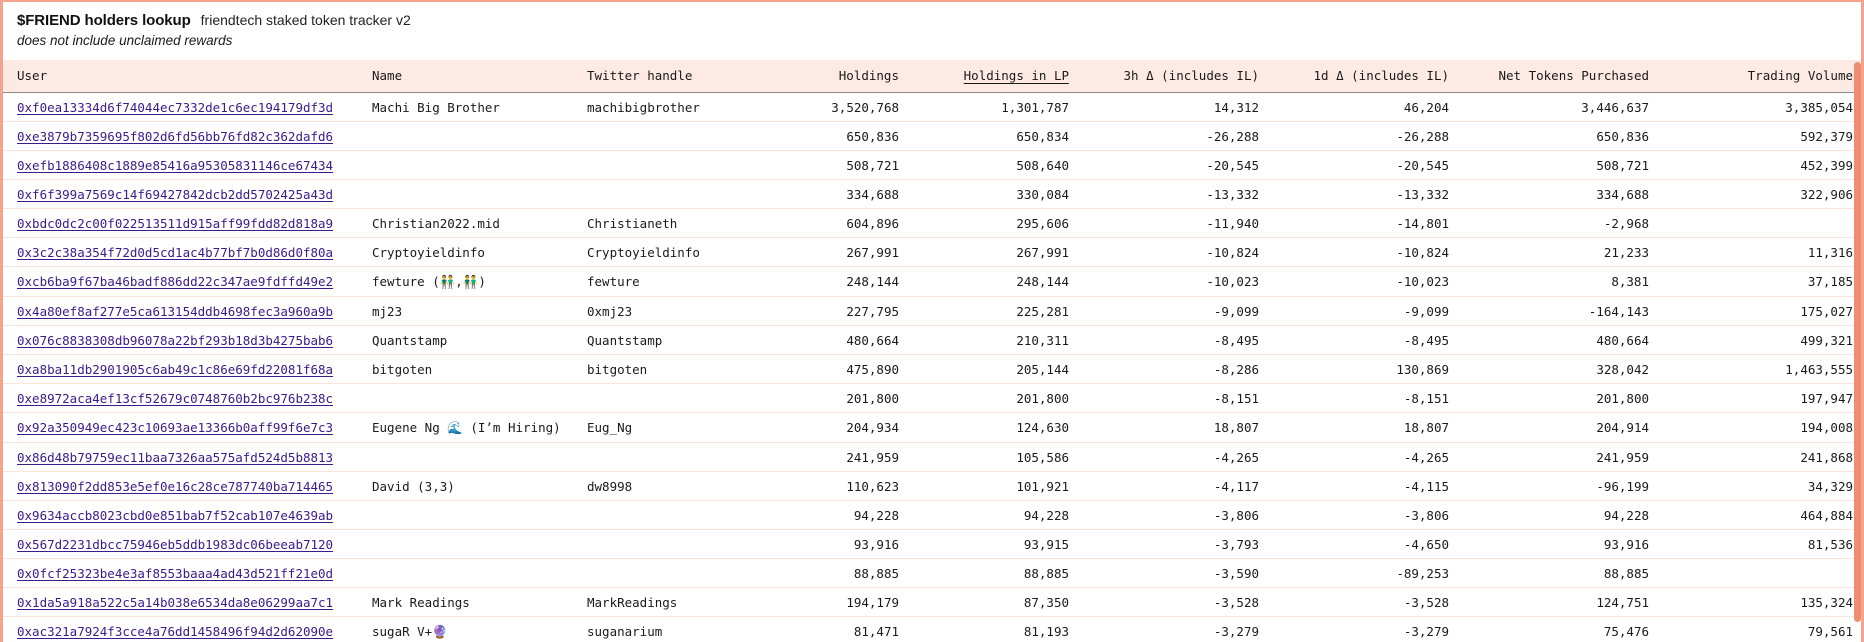 Image resolution: width=1864 pixels, height=642 pixels. I want to click on column-header-net: Net Tokens Purchased, so click(1563, 76).